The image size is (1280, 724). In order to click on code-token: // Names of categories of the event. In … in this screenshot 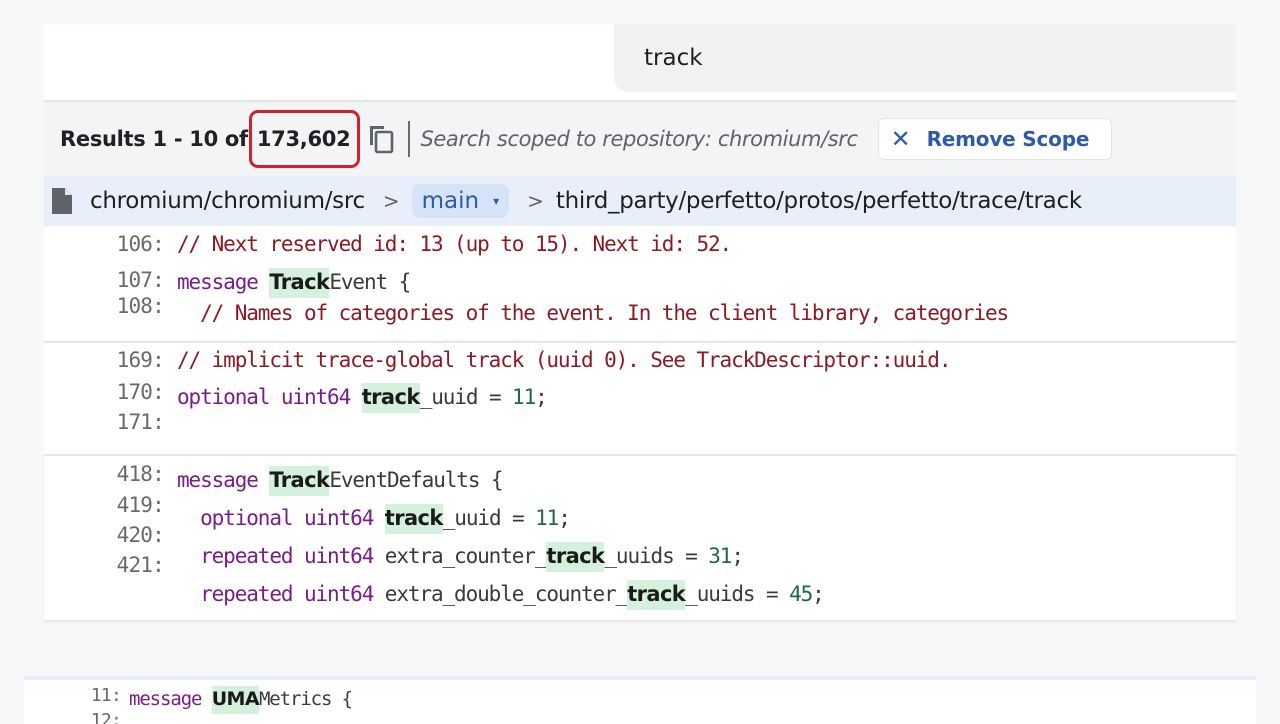, I will do `click(593, 313)`.